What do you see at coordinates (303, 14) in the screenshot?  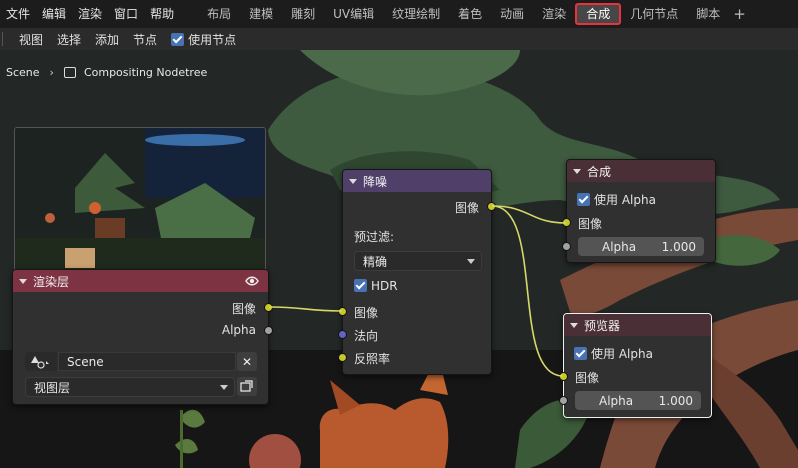 I see `tab-sculpting: 雕刻` at bounding box center [303, 14].